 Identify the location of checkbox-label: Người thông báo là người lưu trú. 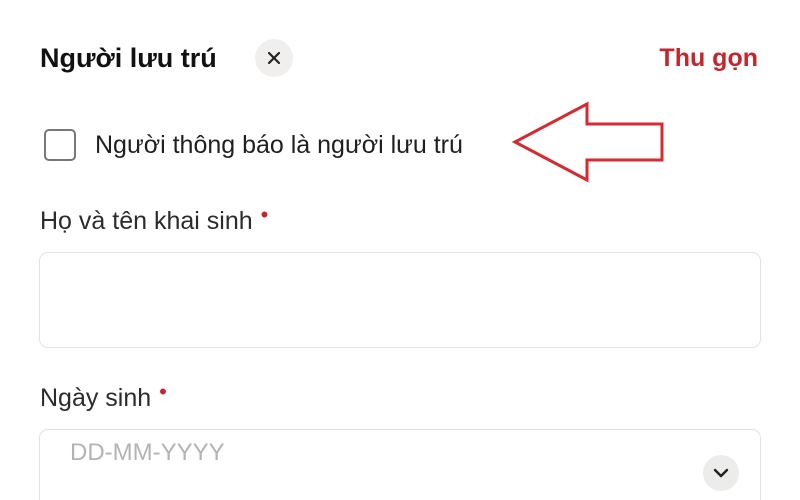
(279, 145).